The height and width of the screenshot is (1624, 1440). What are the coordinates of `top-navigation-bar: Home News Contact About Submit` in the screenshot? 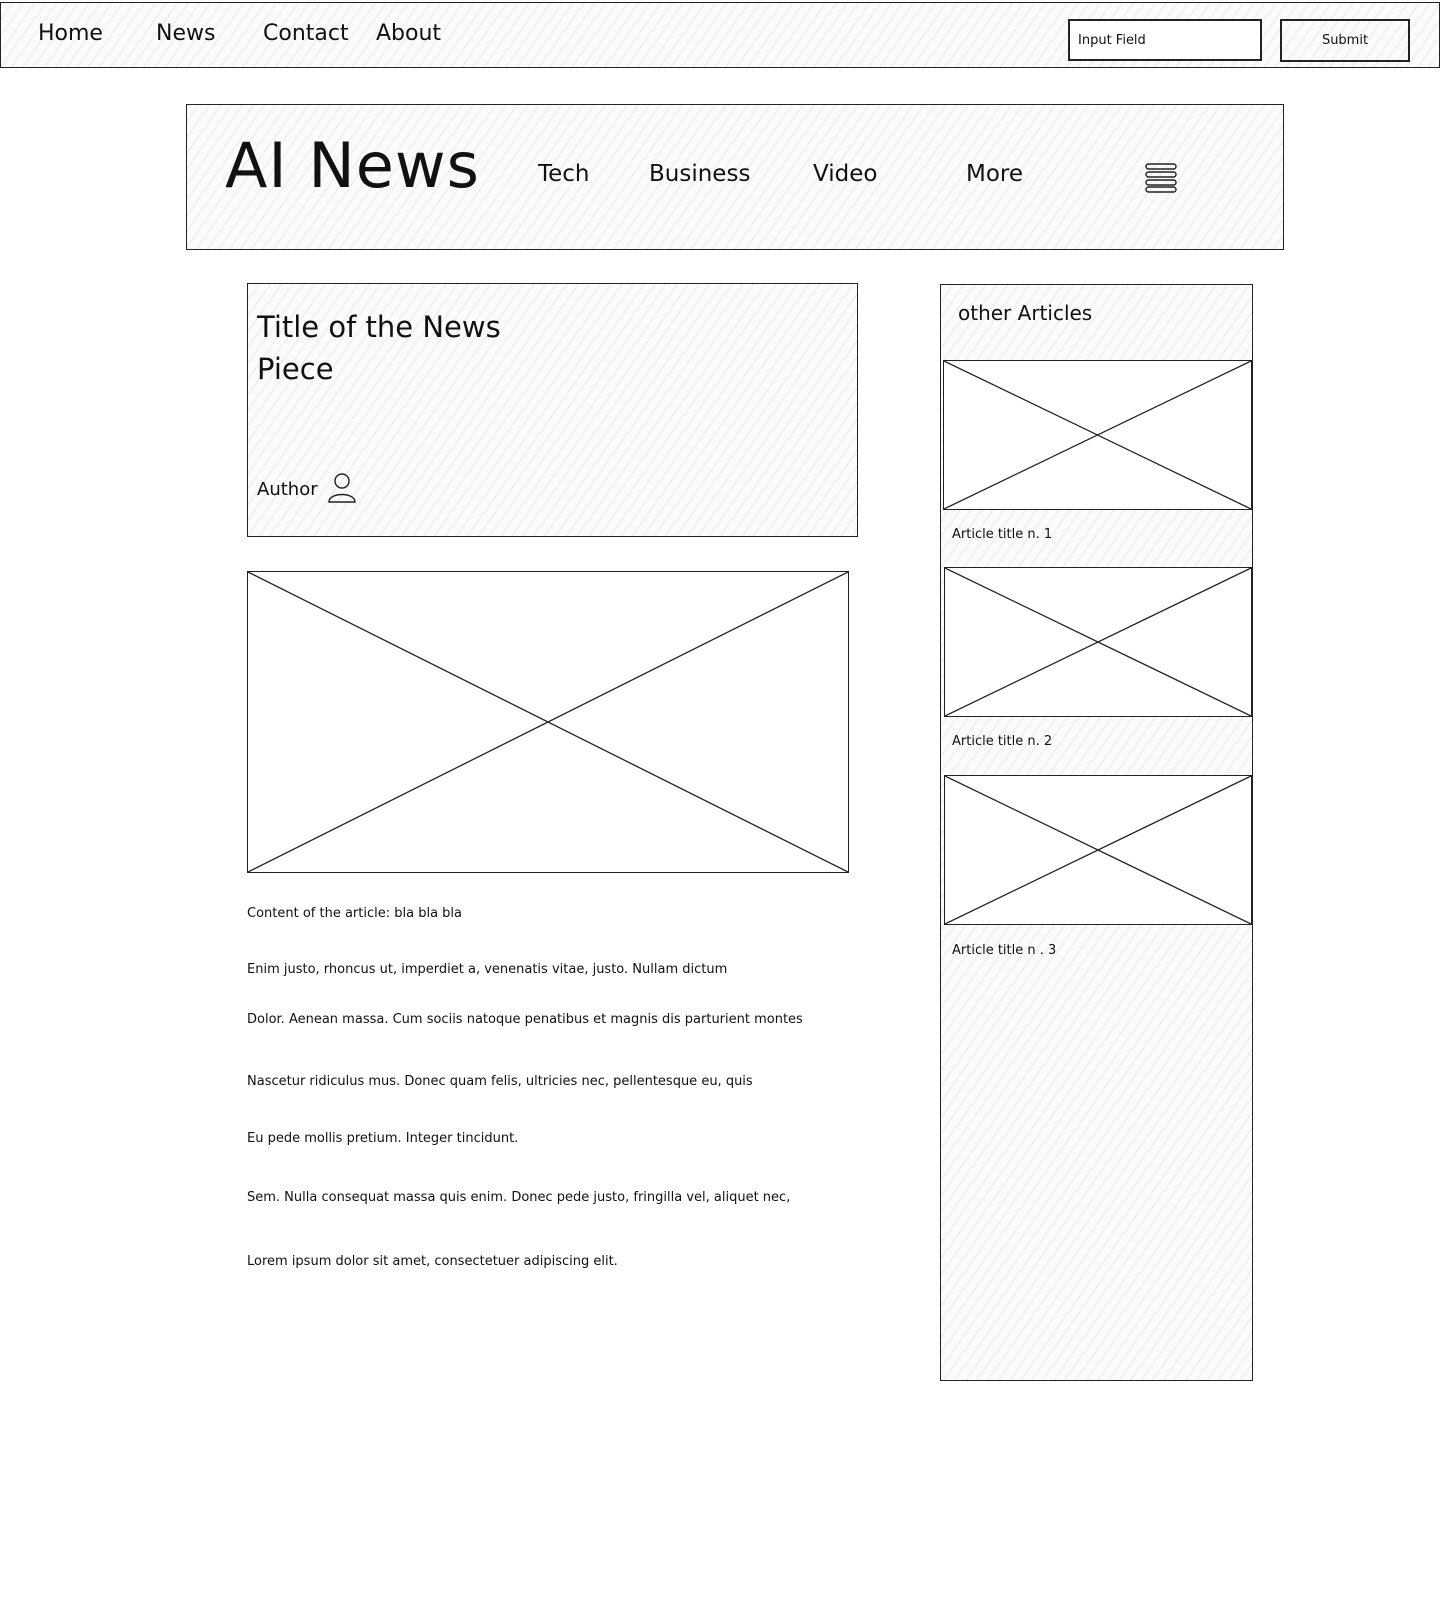 It's located at (720, 35).